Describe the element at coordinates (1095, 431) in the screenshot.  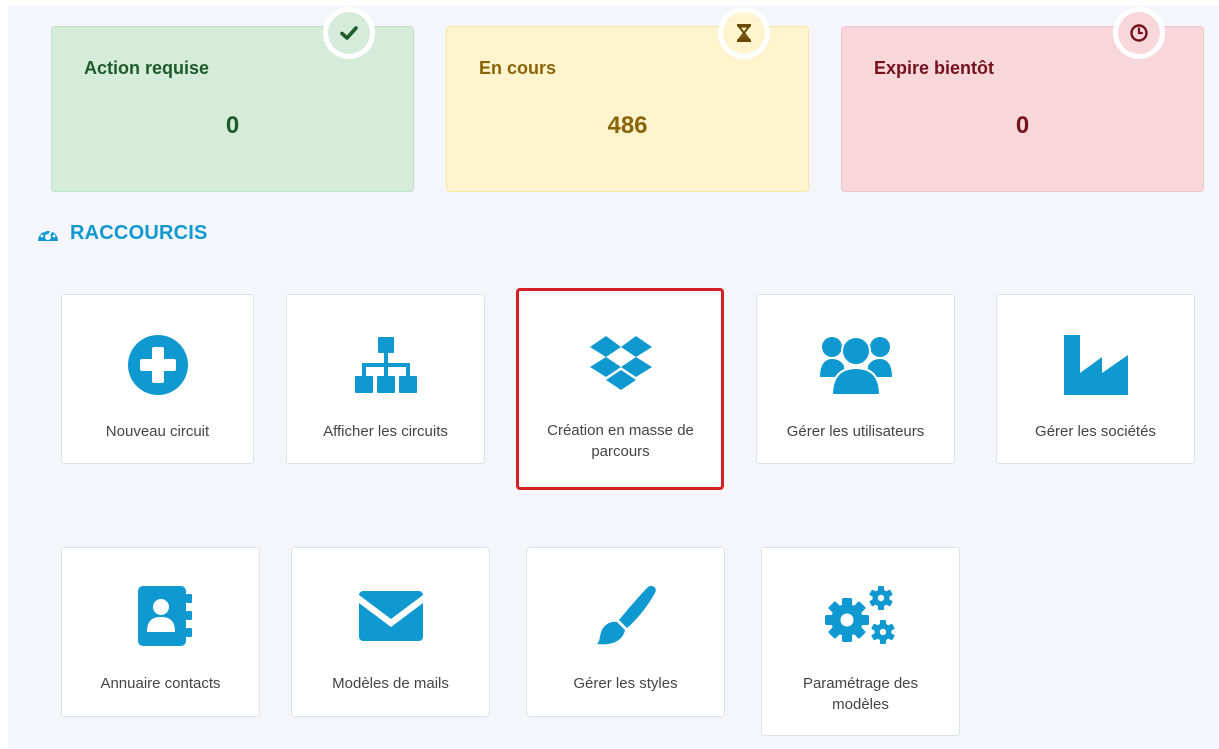
I see `shortcut-label: Gérer les sociétés` at that location.